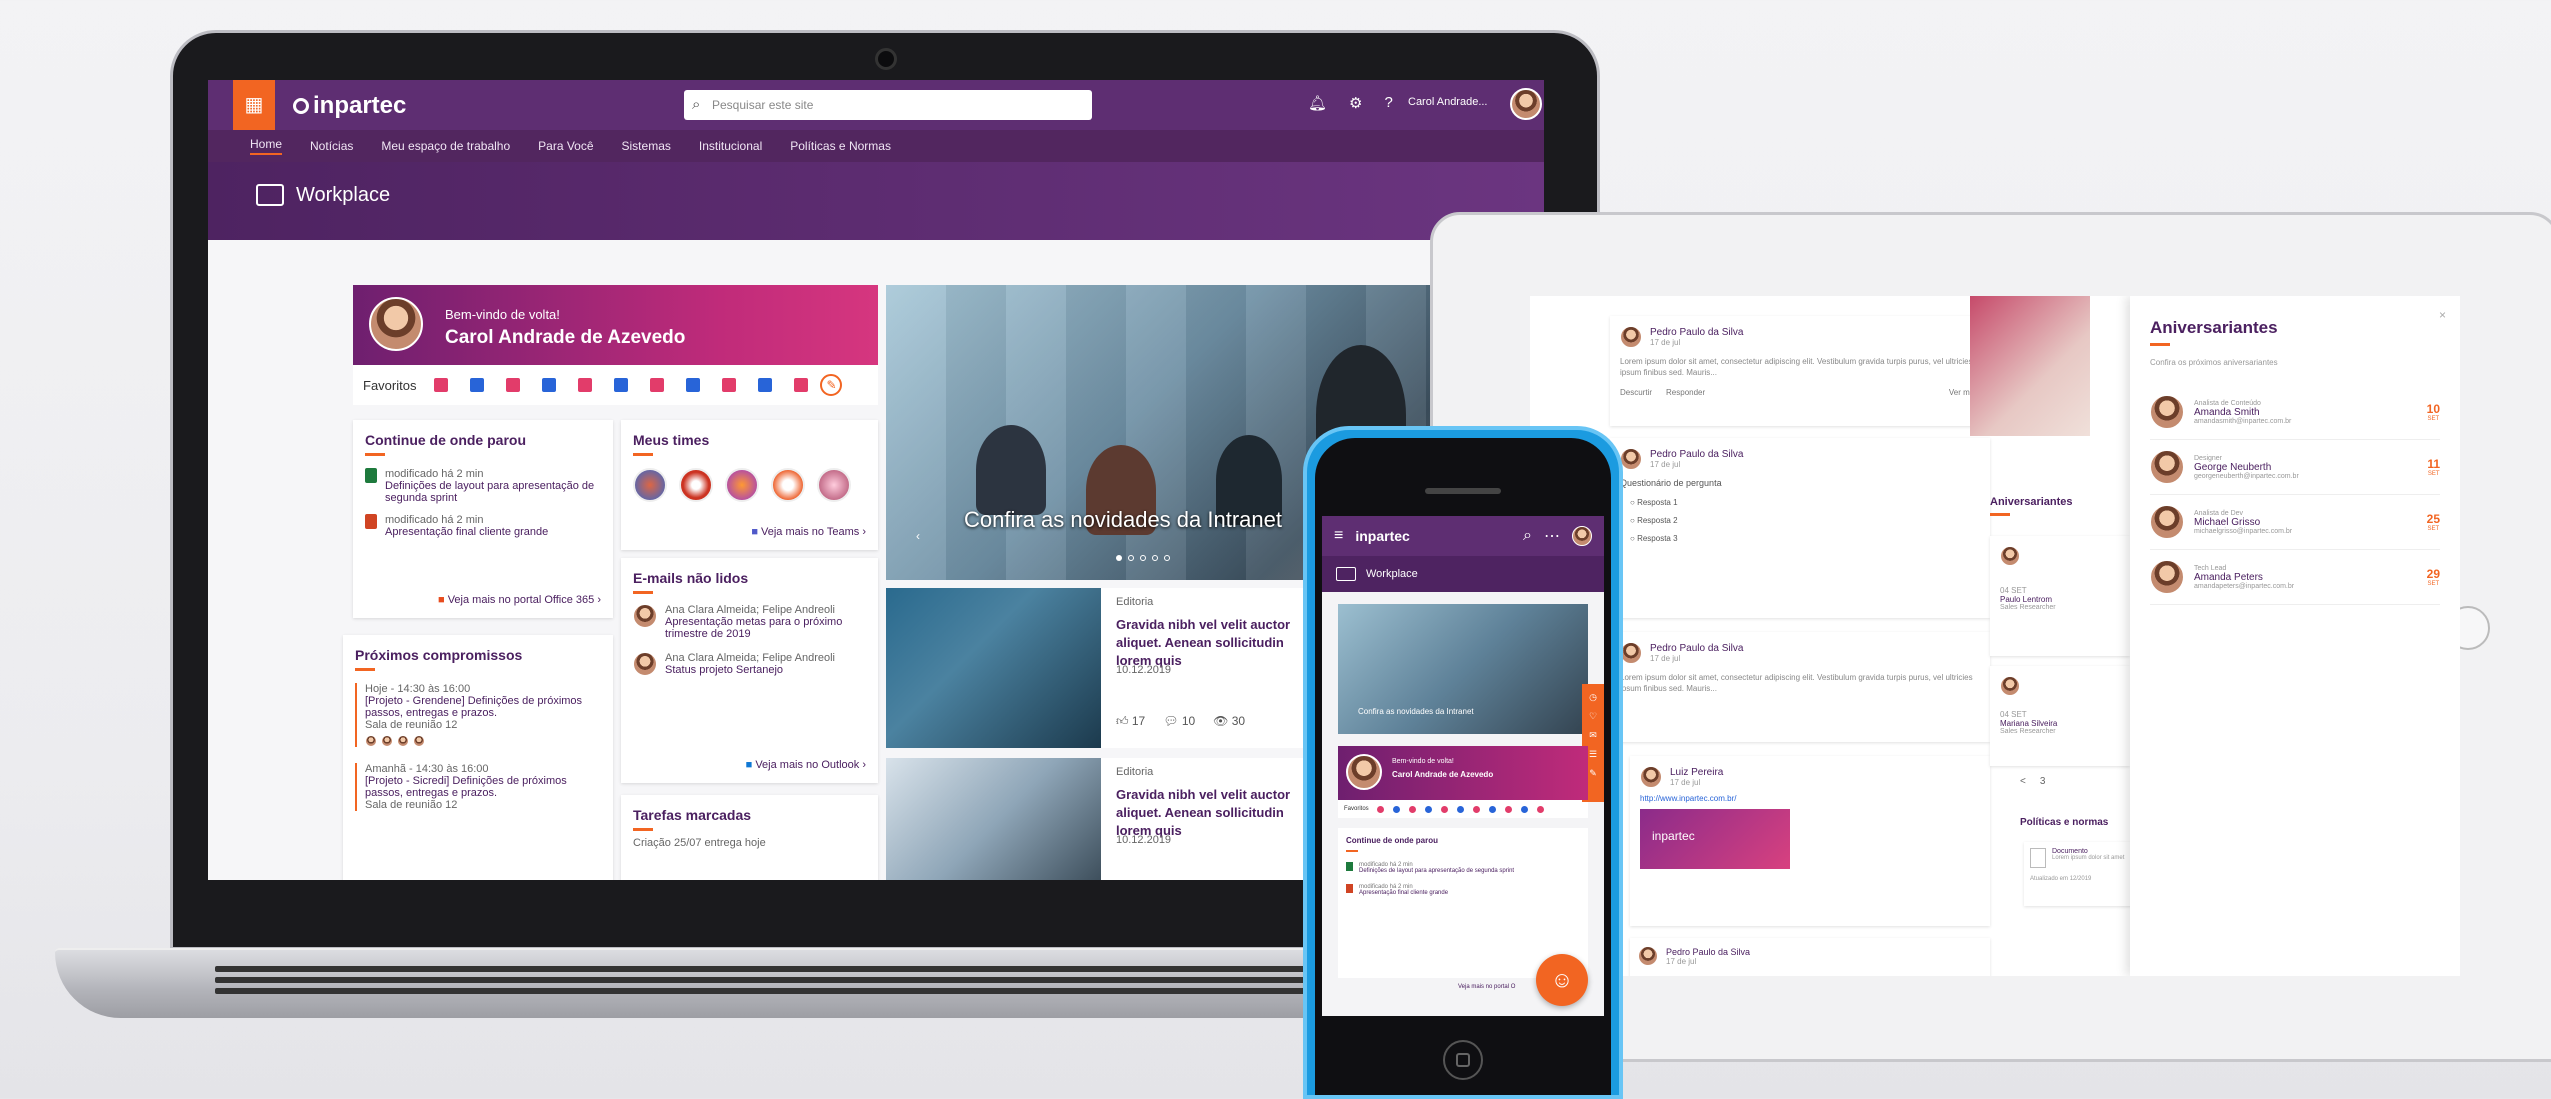 Image resolution: width=2551 pixels, height=1099 pixels. Describe the element at coordinates (2043, 781) in the screenshot. I see `pager-page: 3` at that location.